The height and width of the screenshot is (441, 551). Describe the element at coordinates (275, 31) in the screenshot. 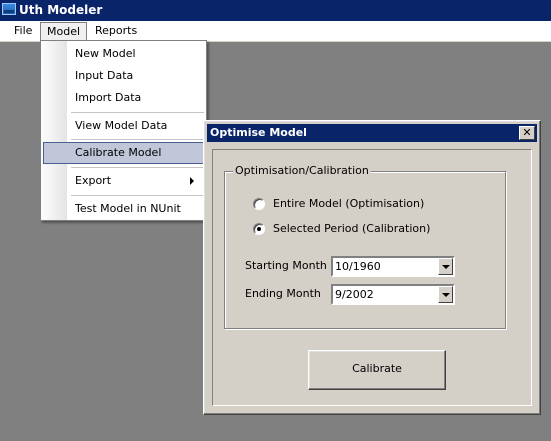

I see `menu-bar: File Model Reports` at that location.